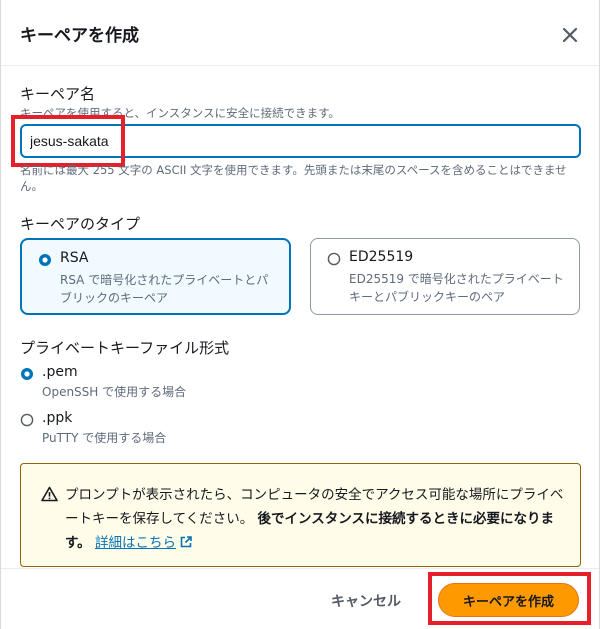 Image resolution: width=600 pixels, height=629 pixels. I want to click on dialog-header: キーペアを作成, so click(300, 33).